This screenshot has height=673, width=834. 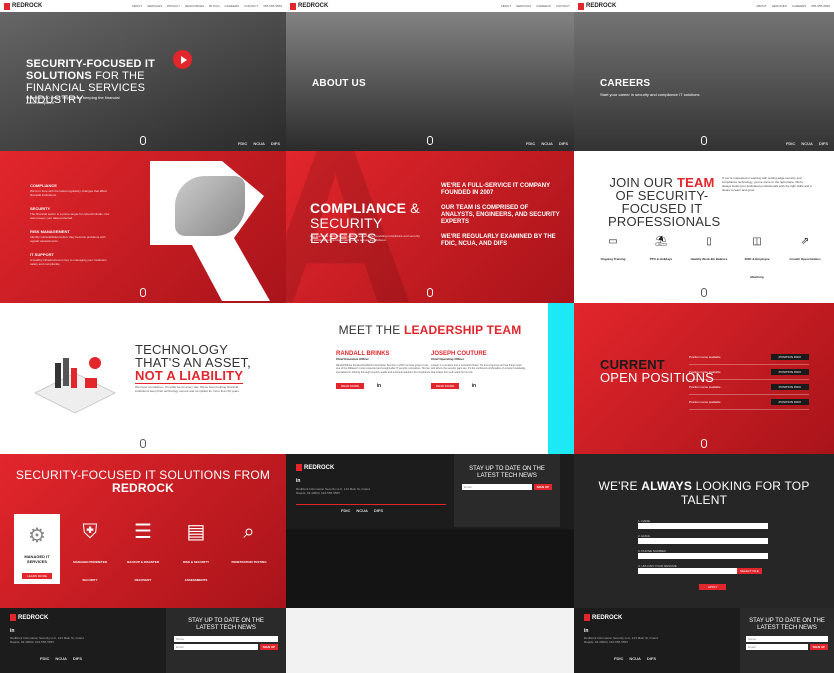 I want to click on benefit-item: ◫ 401K & Employee Matching, so click(x=757, y=259).